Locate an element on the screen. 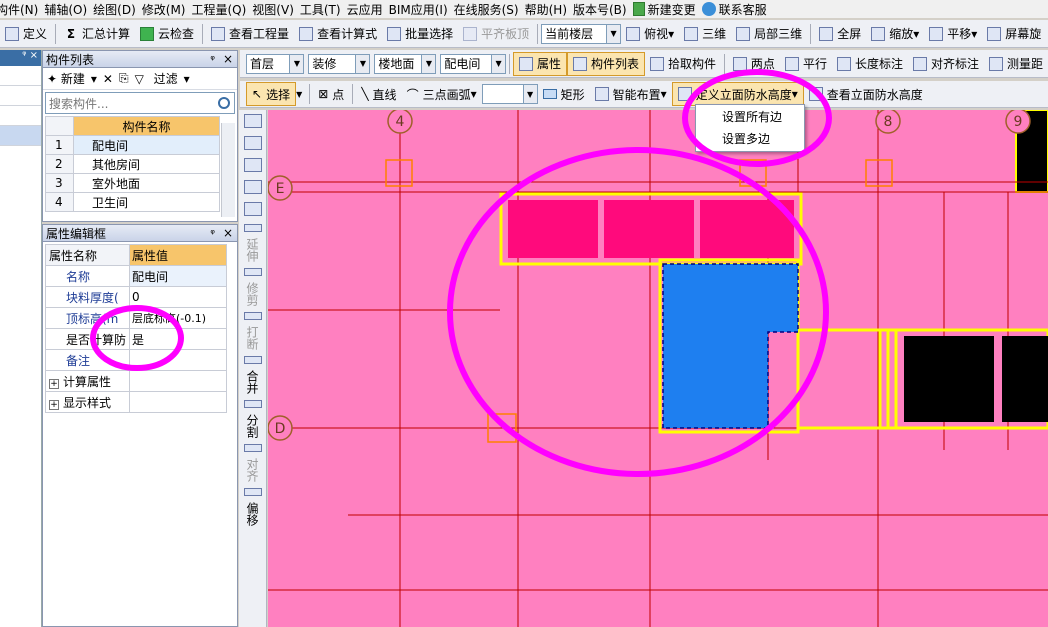 This screenshot has height=627, width=1048. local-3d-button: 局部三维 is located at coordinates (769, 34).